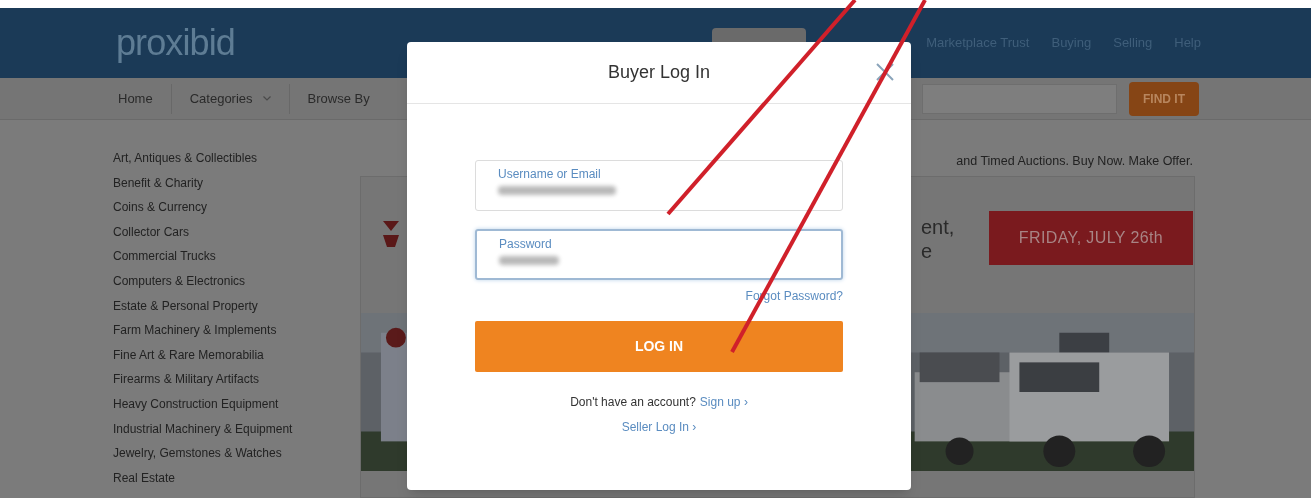 This screenshot has width=1311, height=498. What do you see at coordinates (927, 251) in the screenshot?
I see `headline-text: e` at bounding box center [927, 251].